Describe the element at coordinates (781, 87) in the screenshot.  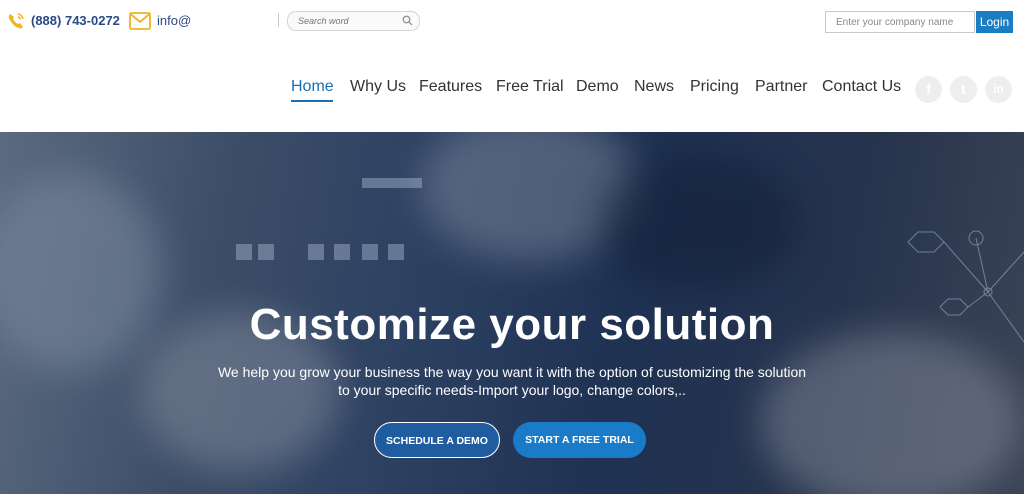
I see `nav-partner: Partner` at that location.